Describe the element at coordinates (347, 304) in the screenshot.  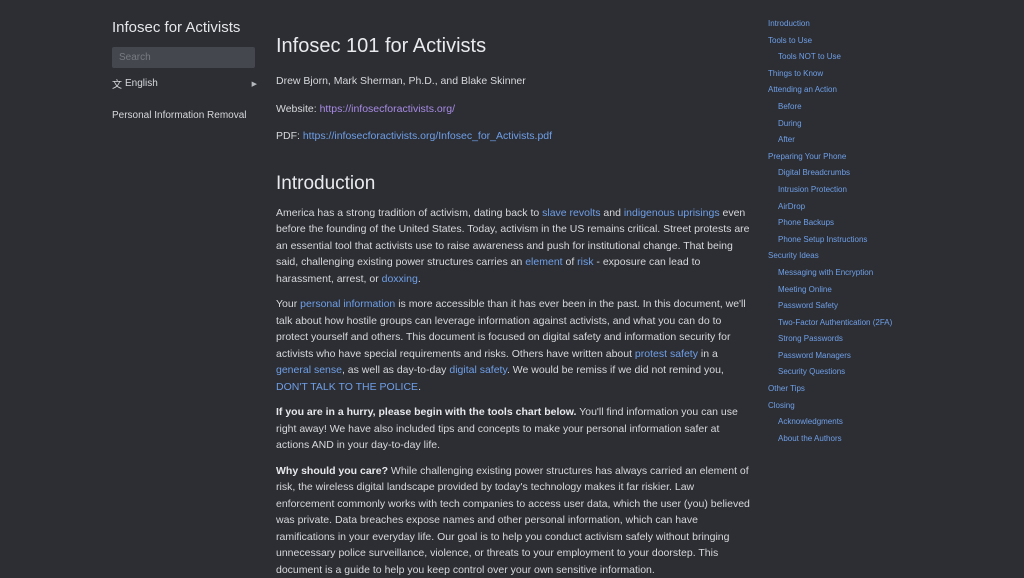
I see `link-personal-information: personal information` at that location.